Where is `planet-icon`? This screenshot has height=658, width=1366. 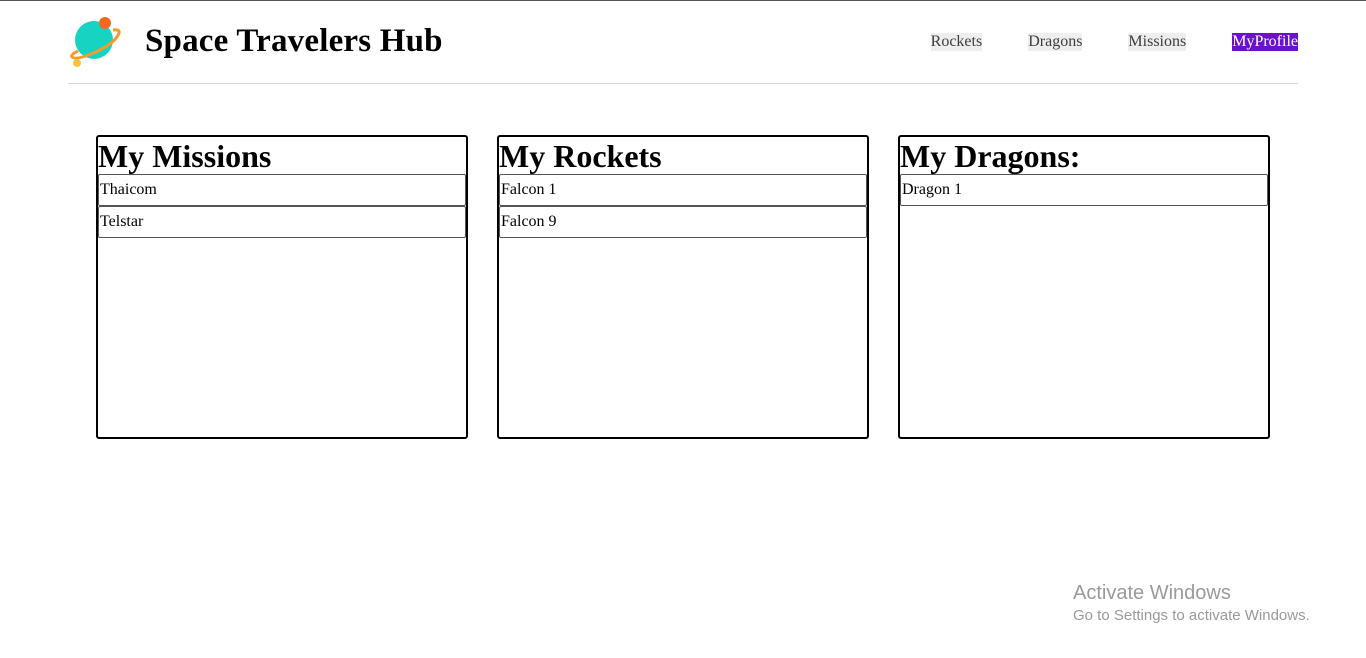
planet-icon is located at coordinates (95, 42).